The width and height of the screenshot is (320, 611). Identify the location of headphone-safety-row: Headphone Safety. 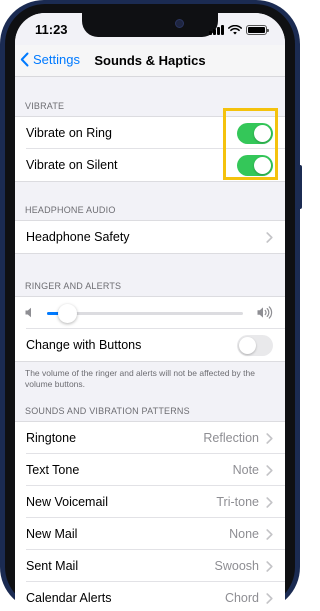
(150, 237).